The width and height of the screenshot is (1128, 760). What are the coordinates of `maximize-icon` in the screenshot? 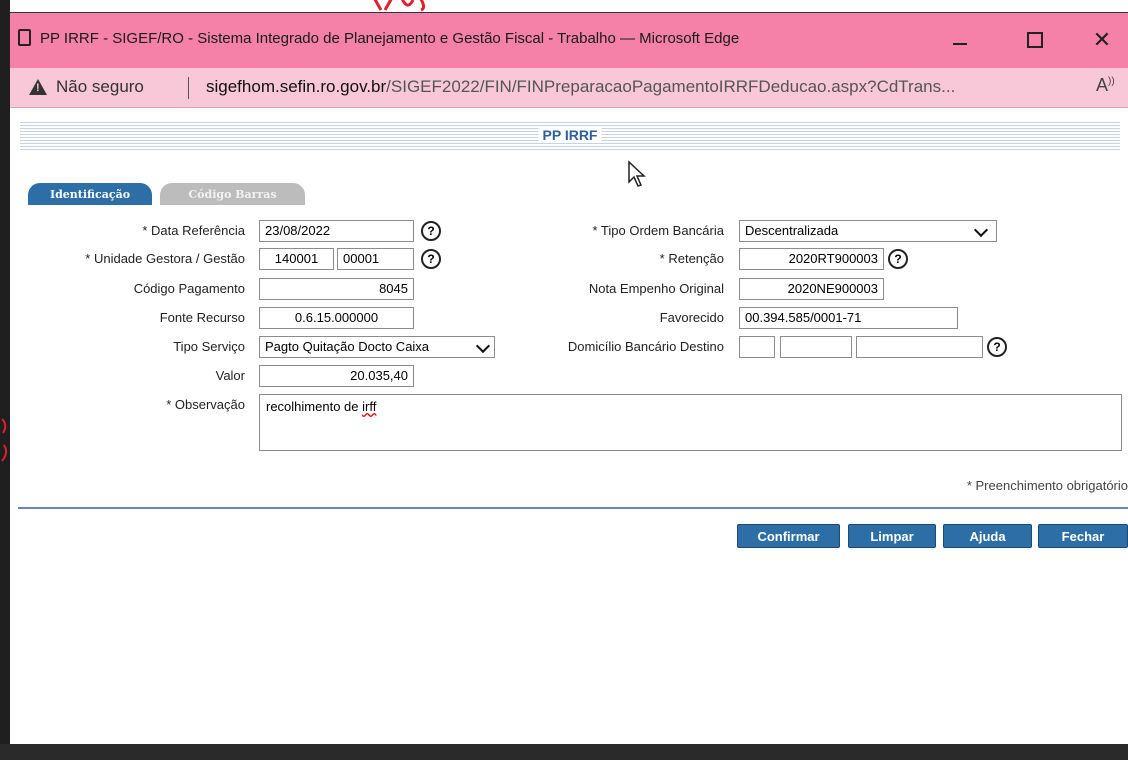 It's located at (1035, 40).